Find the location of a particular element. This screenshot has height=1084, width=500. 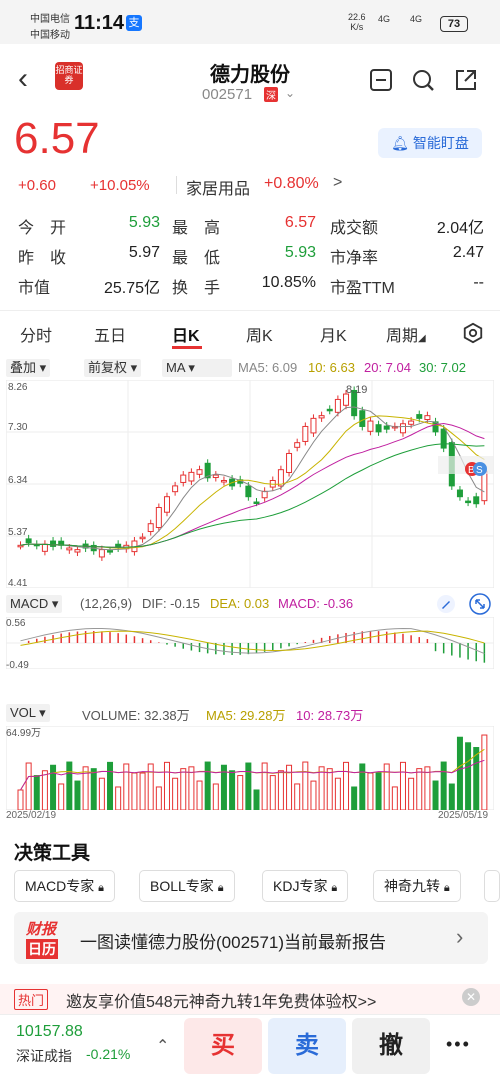

y-tick-label: 7.30 is located at coordinates (18, 427).